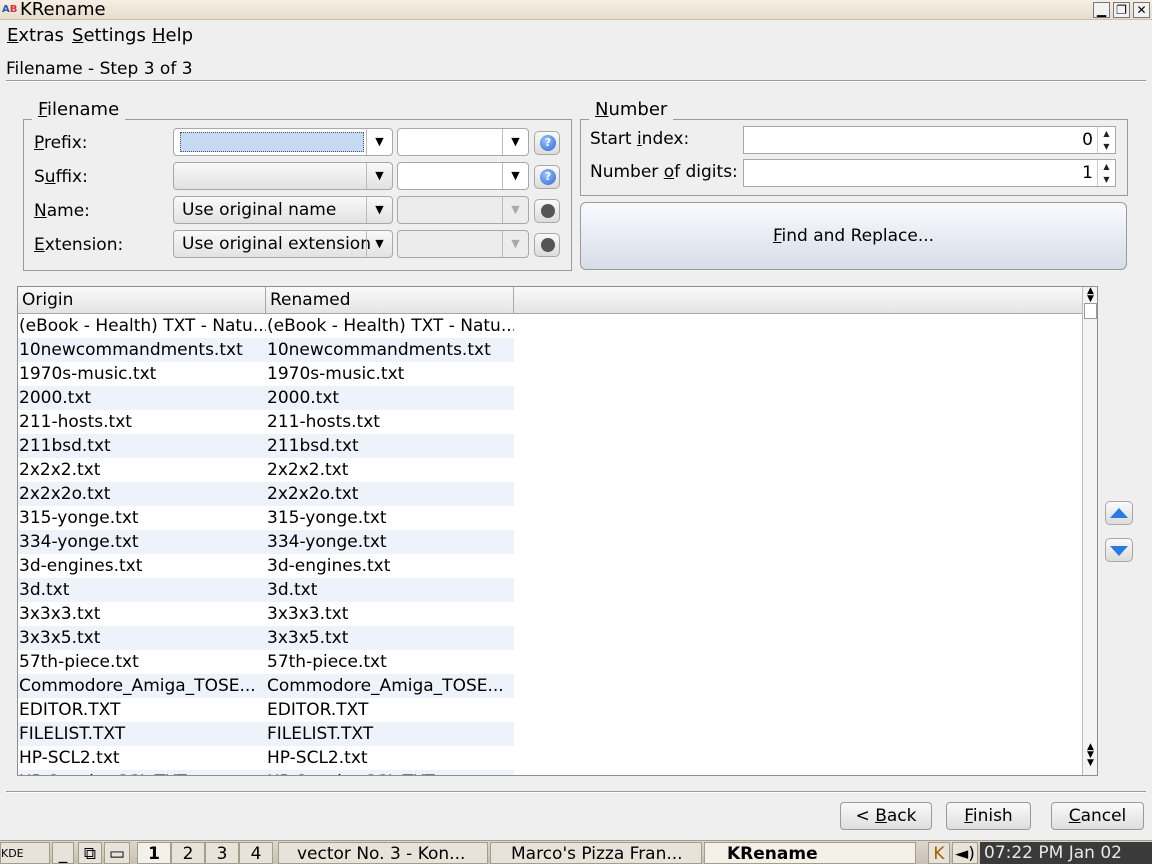 The width and height of the screenshot is (1152, 864). Describe the element at coordinates (929, 140) in the screenshot. I see `start-index-spinbox: 0 ▲ ▼` at that location.